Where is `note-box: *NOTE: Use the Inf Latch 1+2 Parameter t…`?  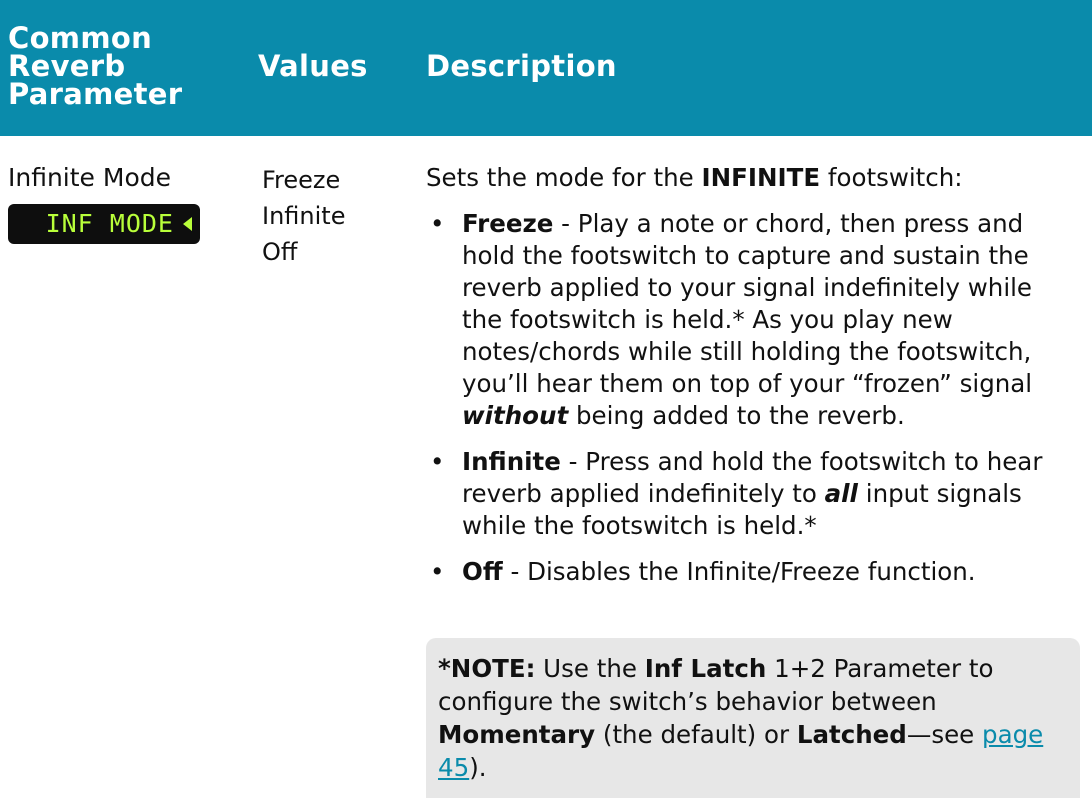
note-box: *NOTE: Use the Inf Latch 1+2 Parameter t… is located at coordinates (753, 718).